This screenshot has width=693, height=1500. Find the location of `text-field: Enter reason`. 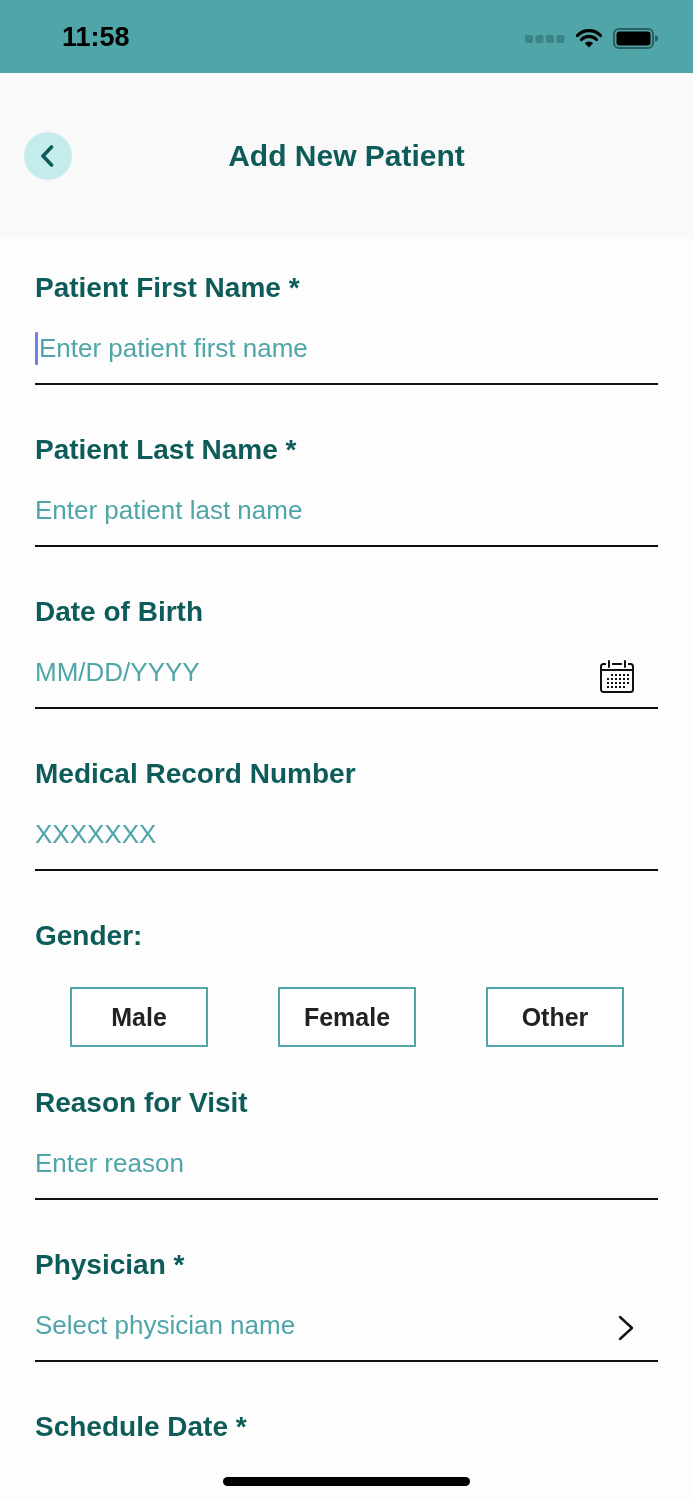

text-field: Enter reason is located at coordinates (346, 1171).